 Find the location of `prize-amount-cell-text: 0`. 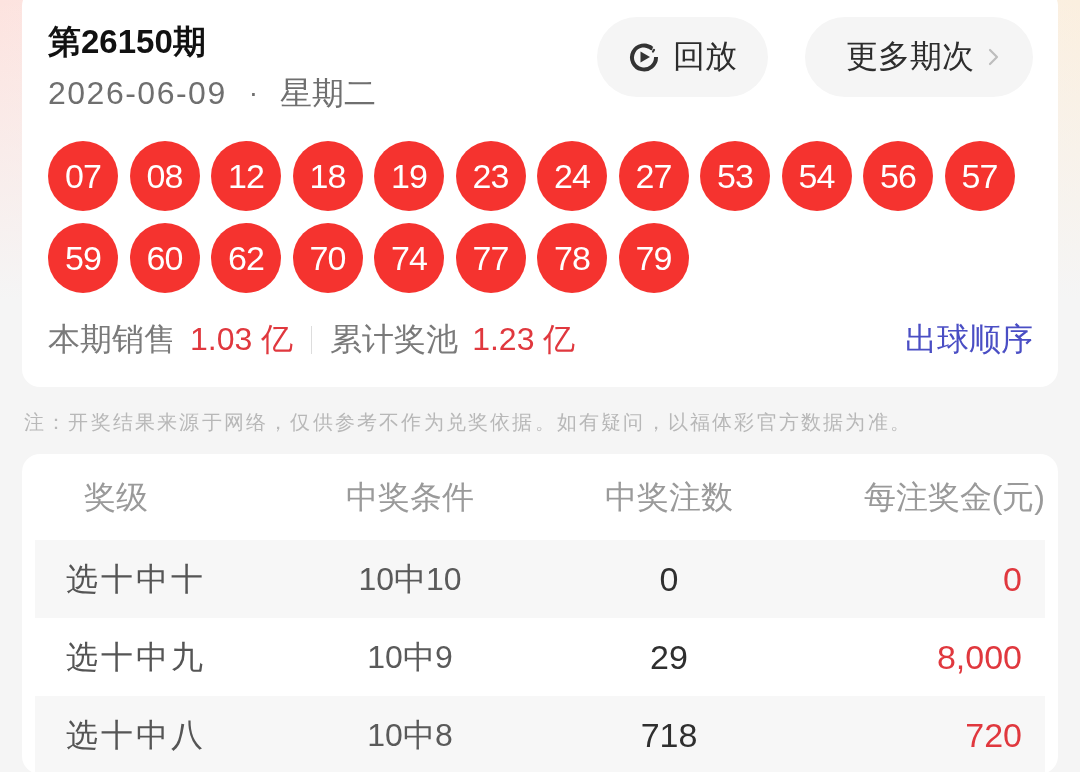

prize-amount-cell-text: 0 is located at coordinates (1012, 579).